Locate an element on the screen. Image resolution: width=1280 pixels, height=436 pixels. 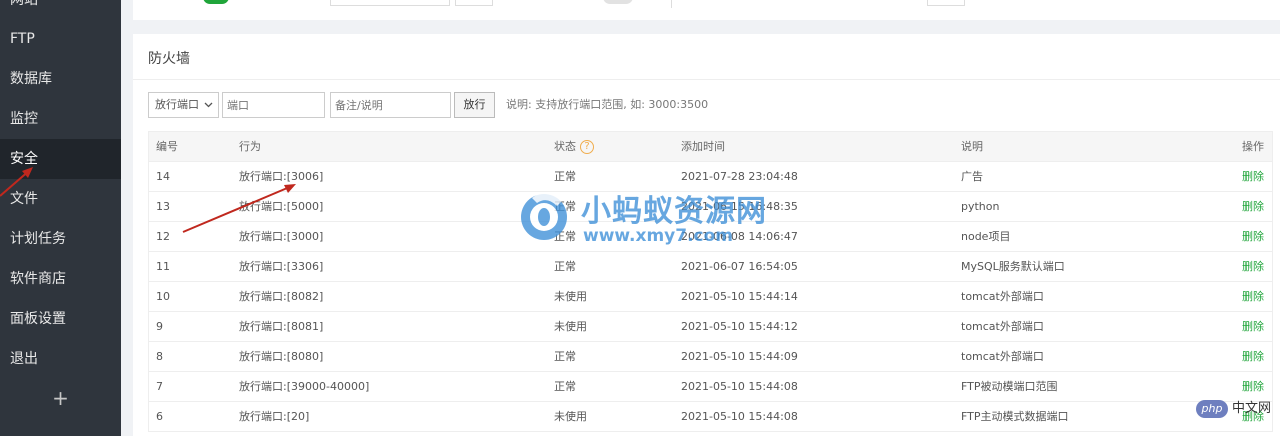
cell-id: 11 is located at coordinates (163, 266).